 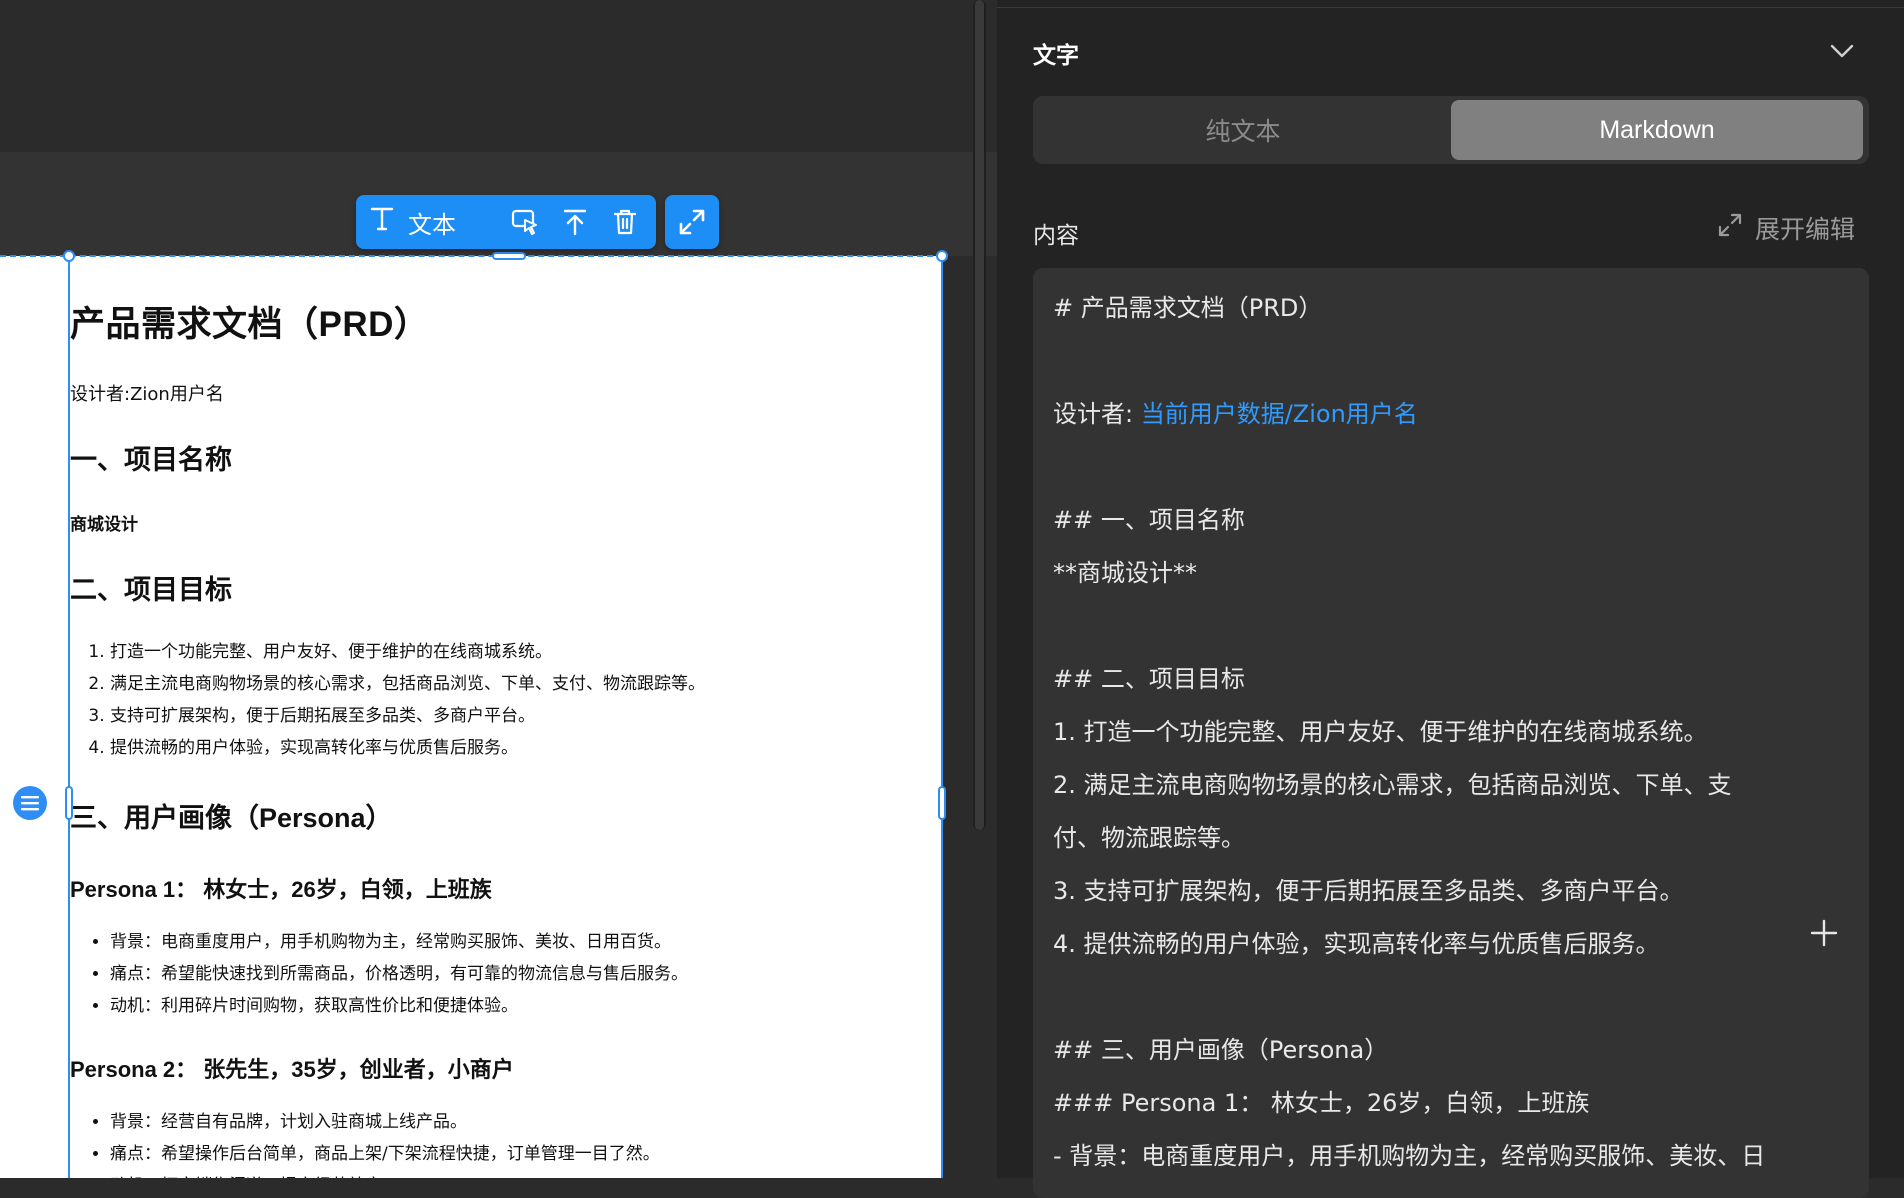 I want to click on canvas-scrollbar-thumb, so click(x=979, y=415).